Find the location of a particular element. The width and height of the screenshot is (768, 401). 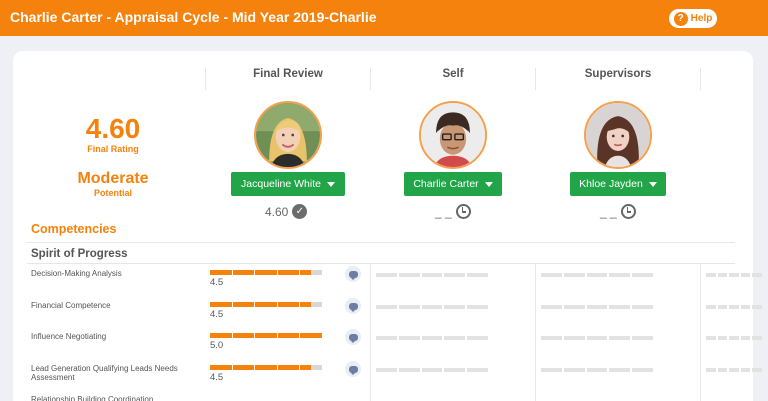

potential-label: Potential is located at coordinates (112, 193).